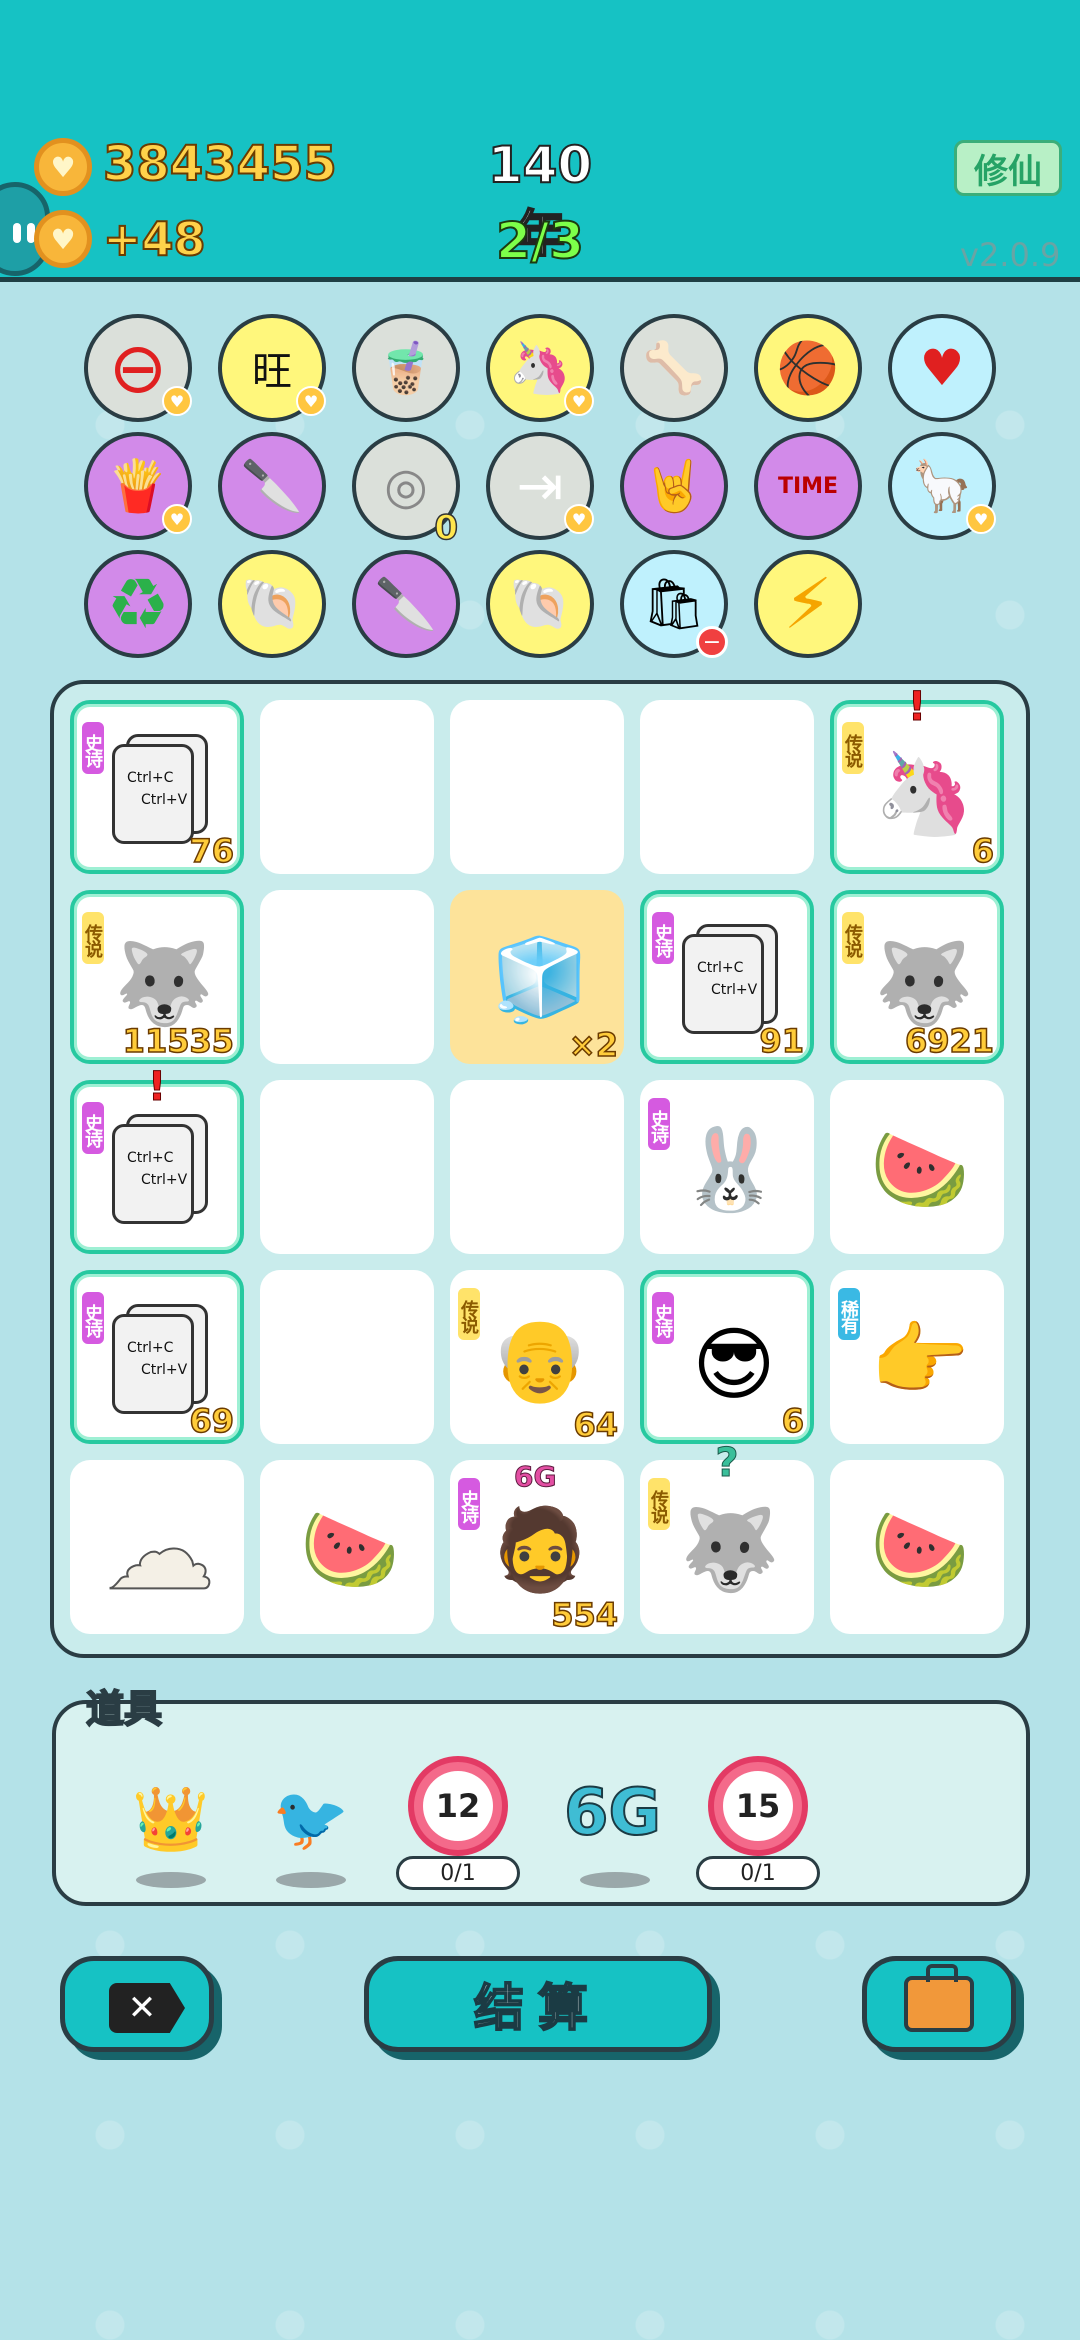 Image resolution: width=1080 pixels, height=2340 pixels. I want to click on board-cell-cotton: ☁, so click(157, 1547).